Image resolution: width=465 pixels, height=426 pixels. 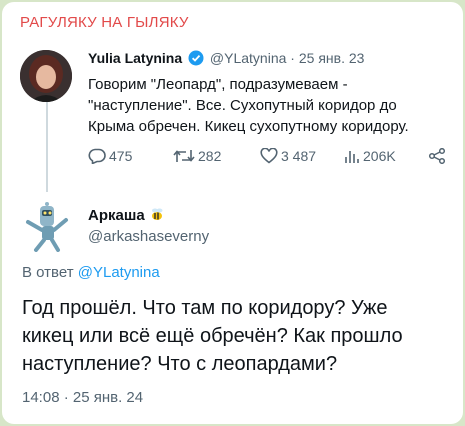 I want to click on reply-action: 475, so click(x=110, y=156).